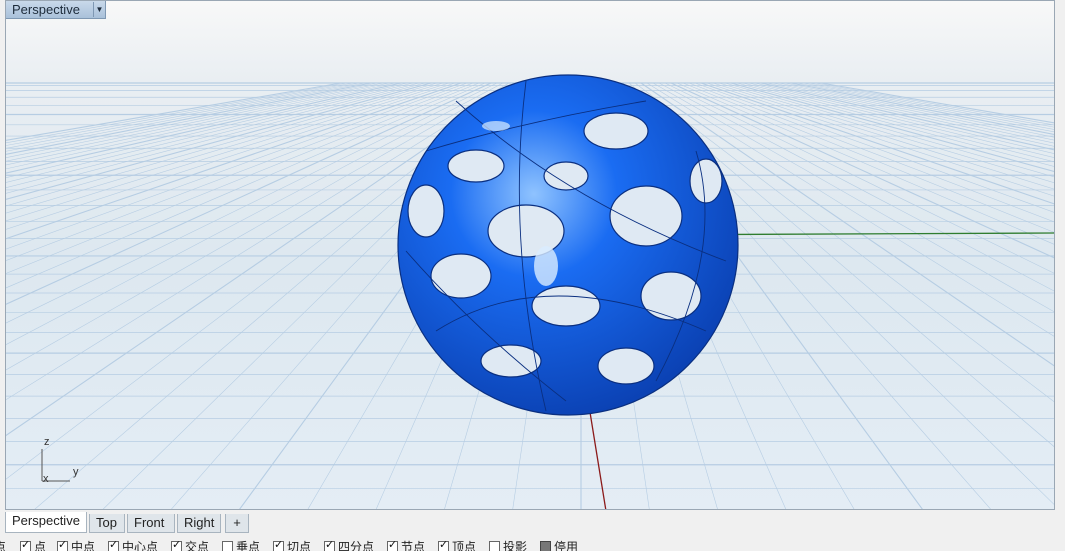 Image resolution: width=1065 pixels, height=551 pixels. What do you see at coordinates (107, 523) in the screenshot?
I see `tab-top: Top` at bounding box center [107, 523].